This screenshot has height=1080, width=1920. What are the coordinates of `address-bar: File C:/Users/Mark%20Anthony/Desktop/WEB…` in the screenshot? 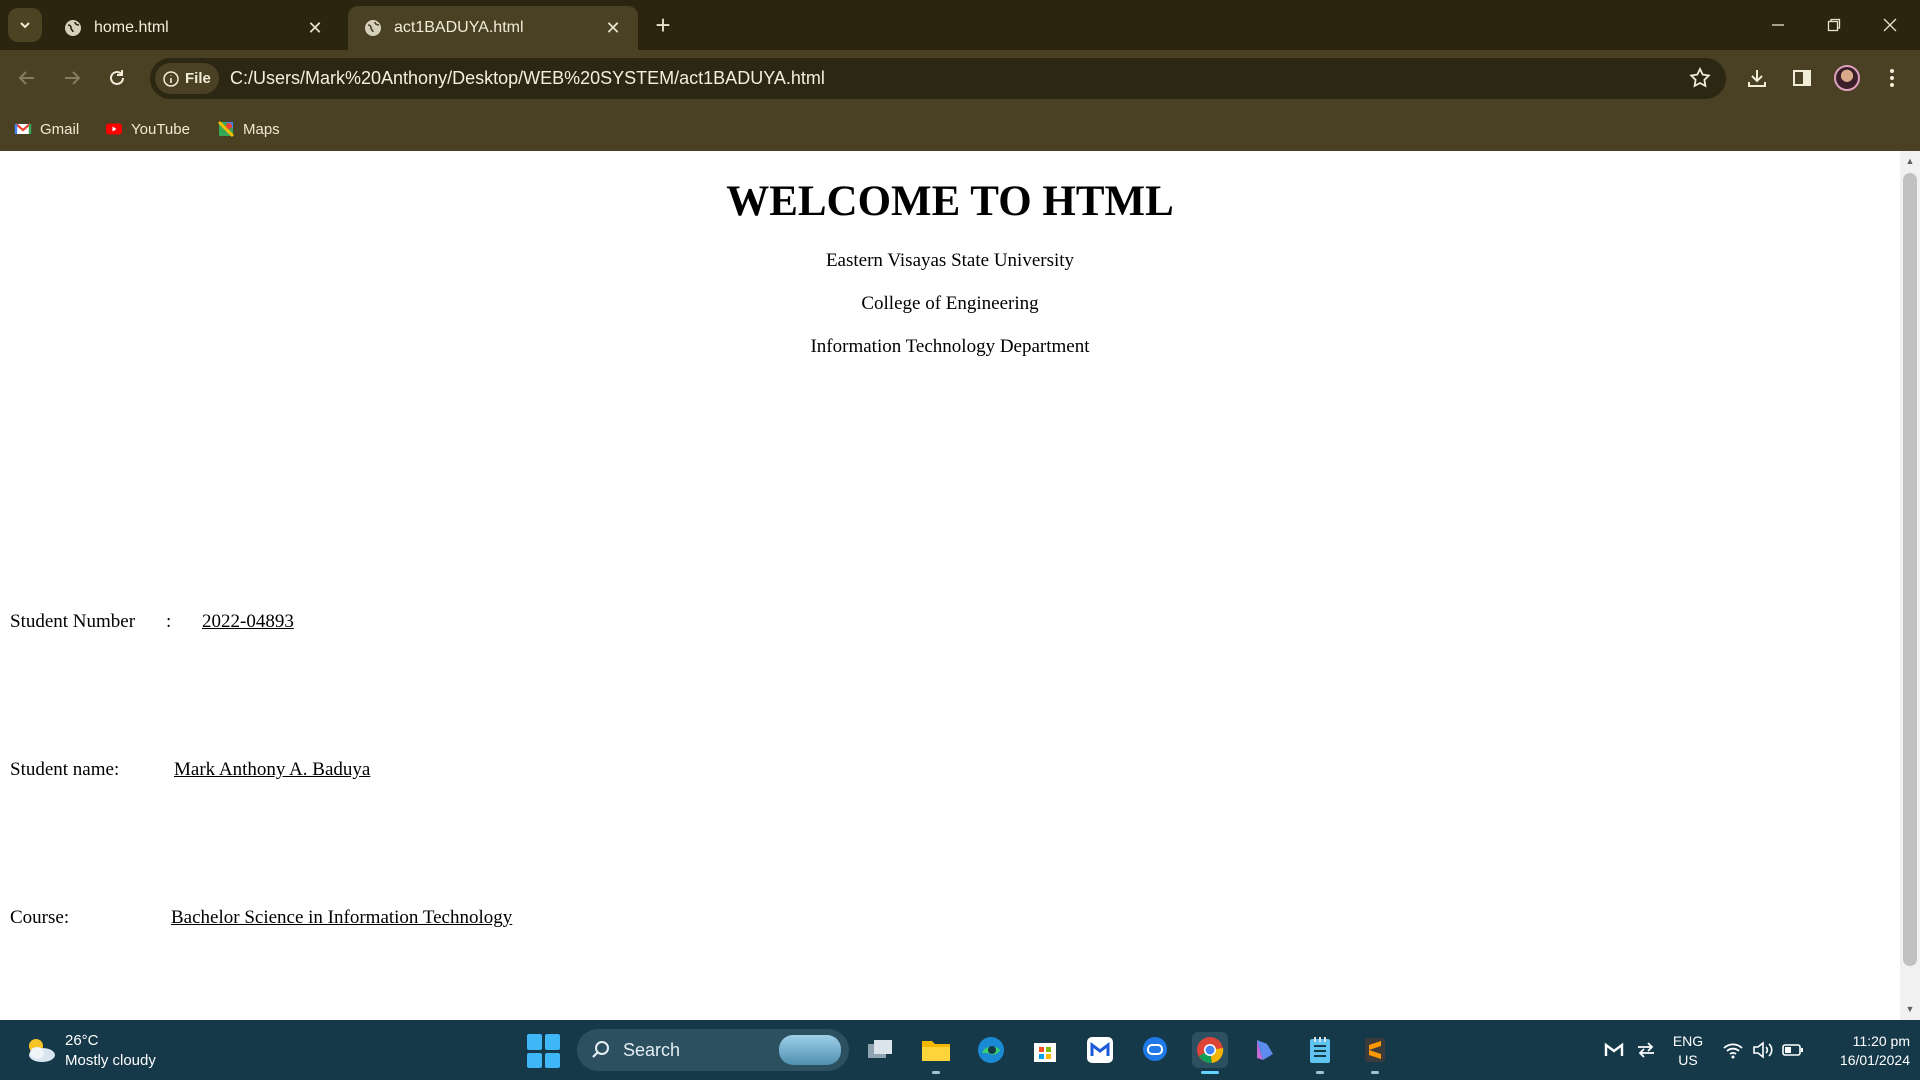 It's located at (938, 78).